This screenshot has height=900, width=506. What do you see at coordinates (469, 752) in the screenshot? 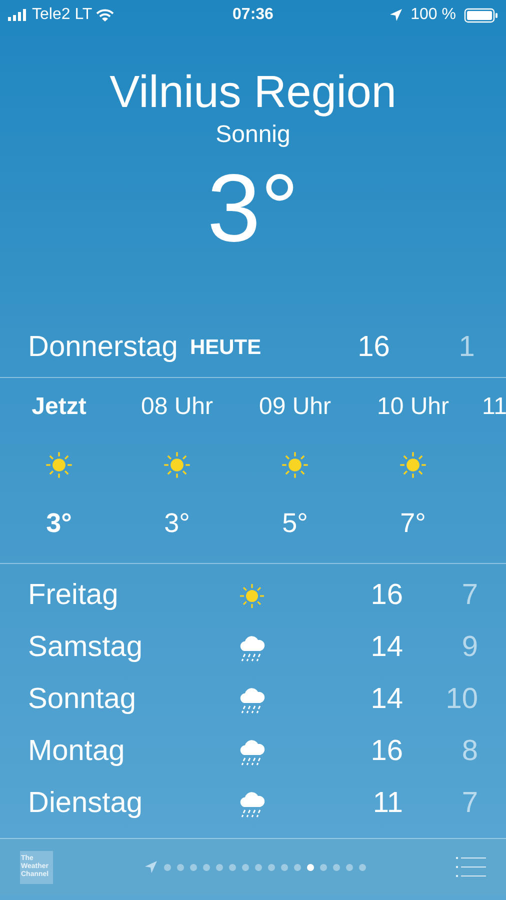
I see `low-temperature: 8` at bounding box center [469, 752].